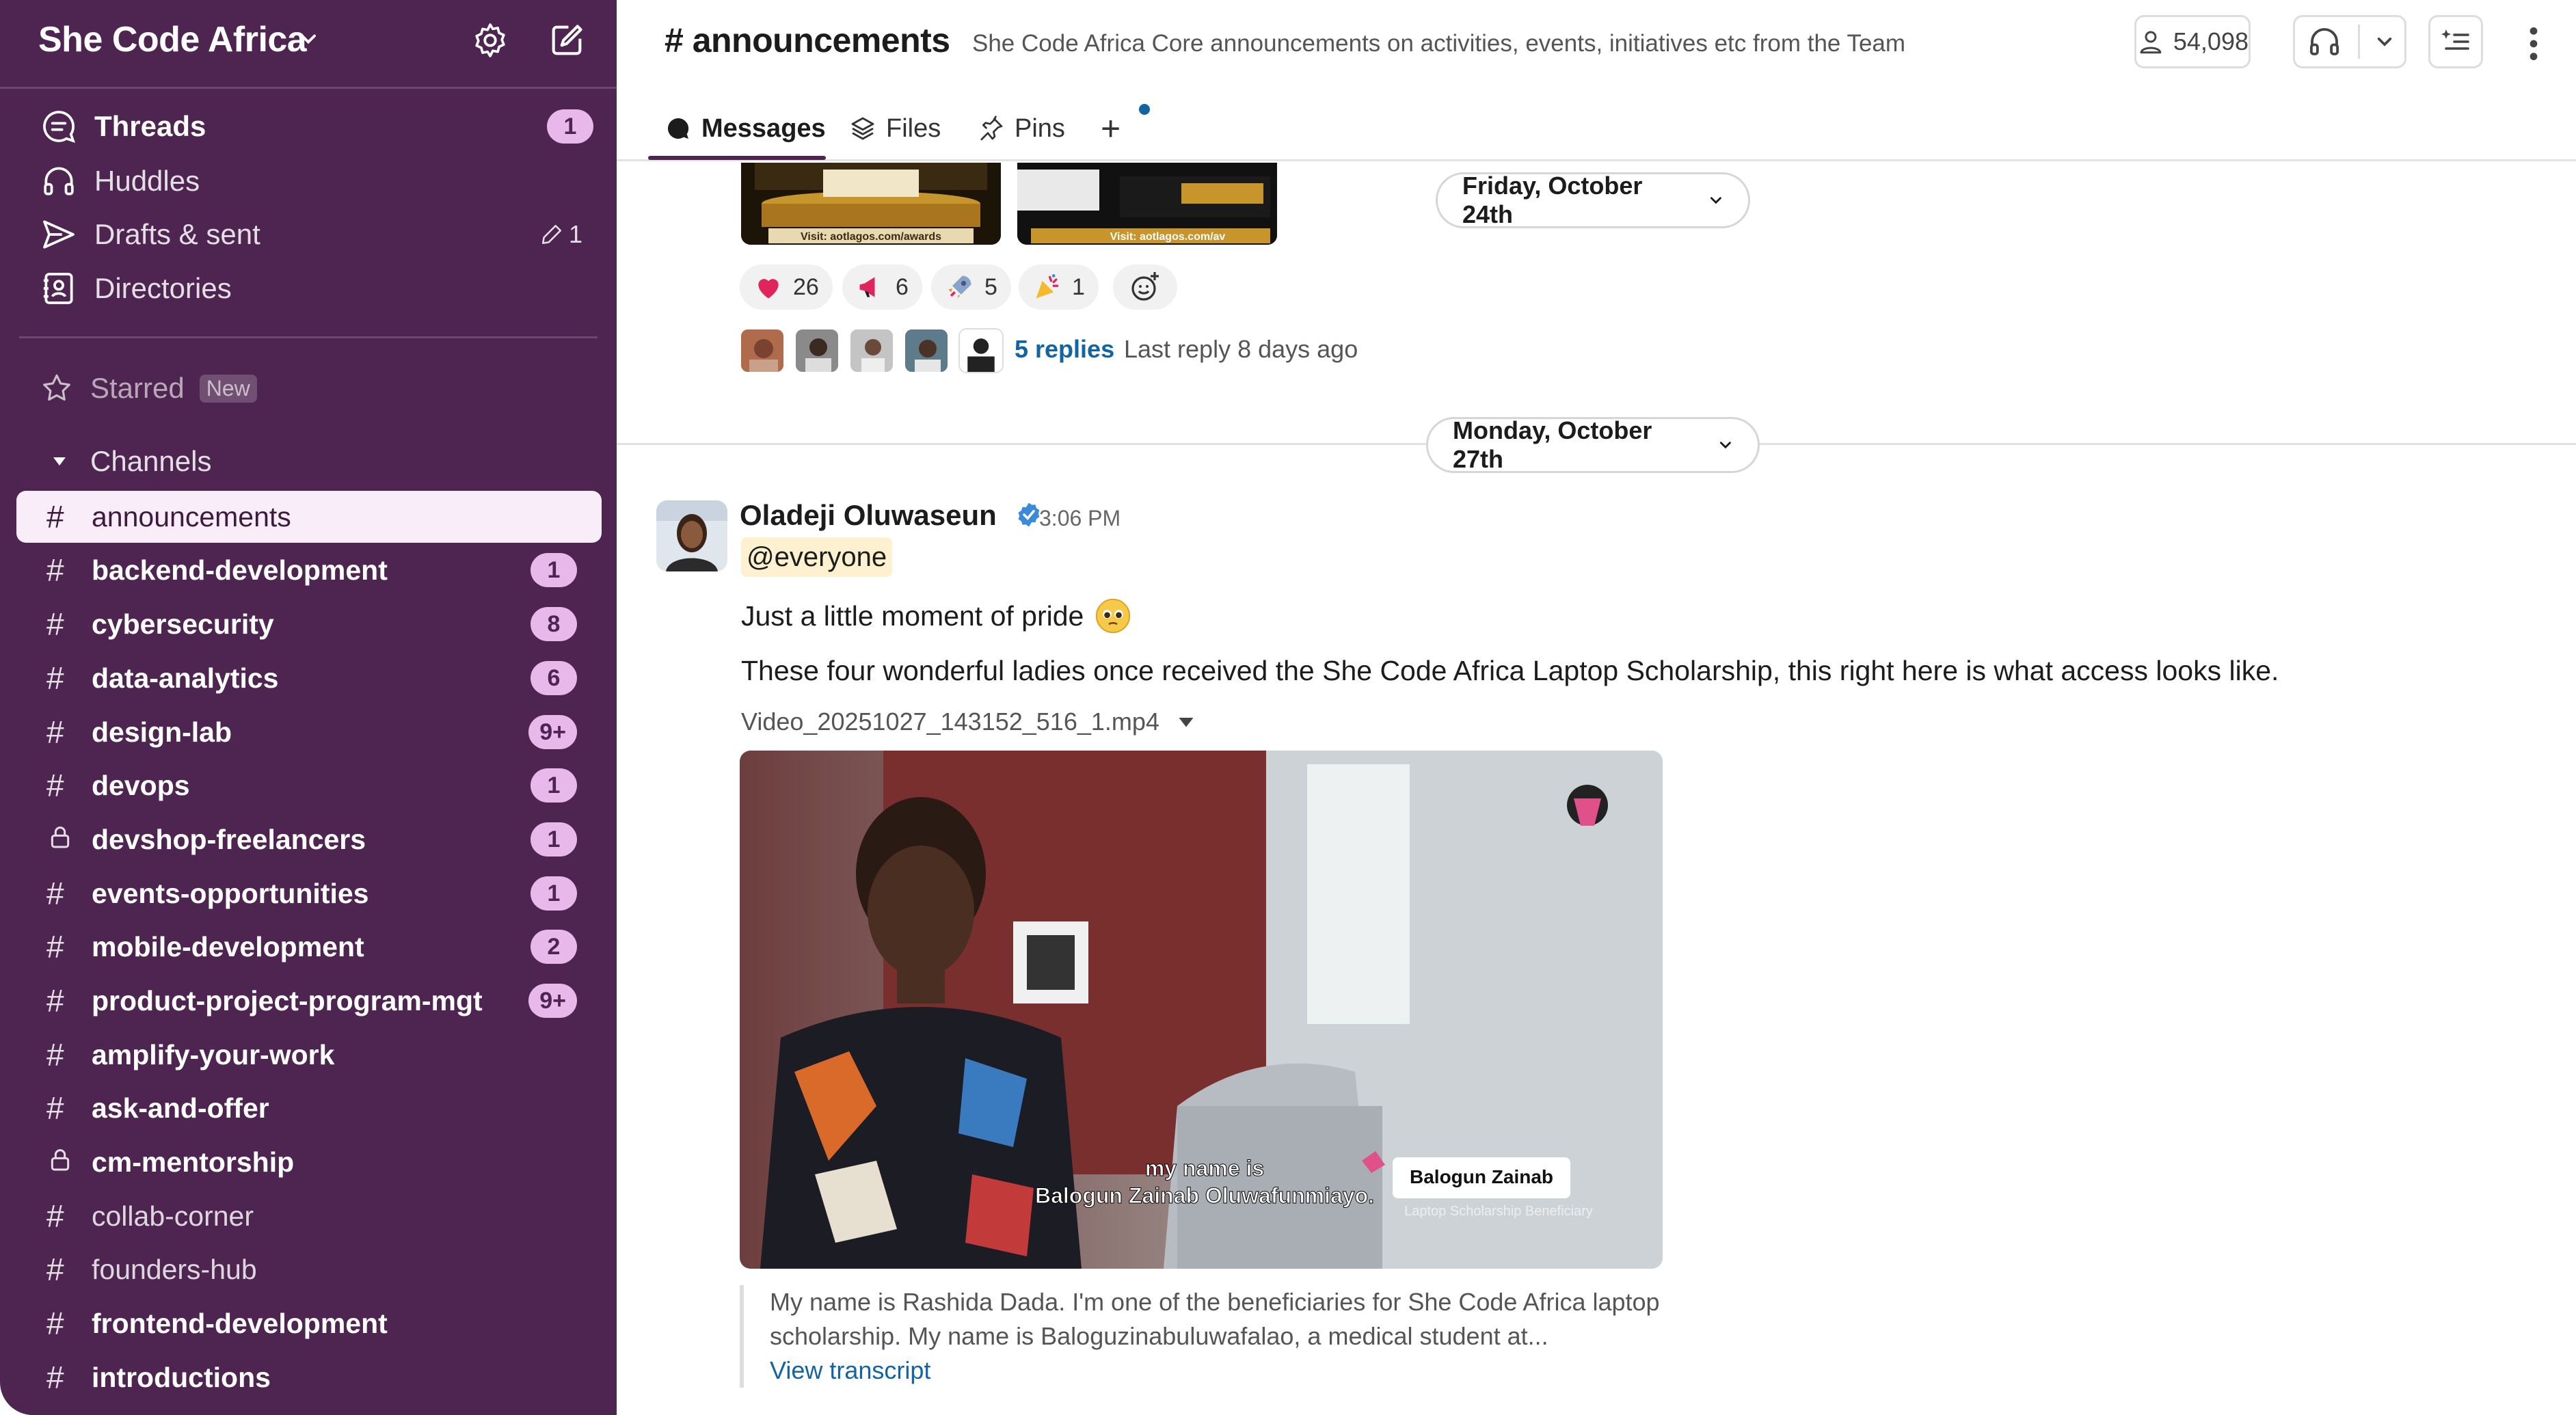  I want to click on reaction-megaphone: 6, so click(882, 287).